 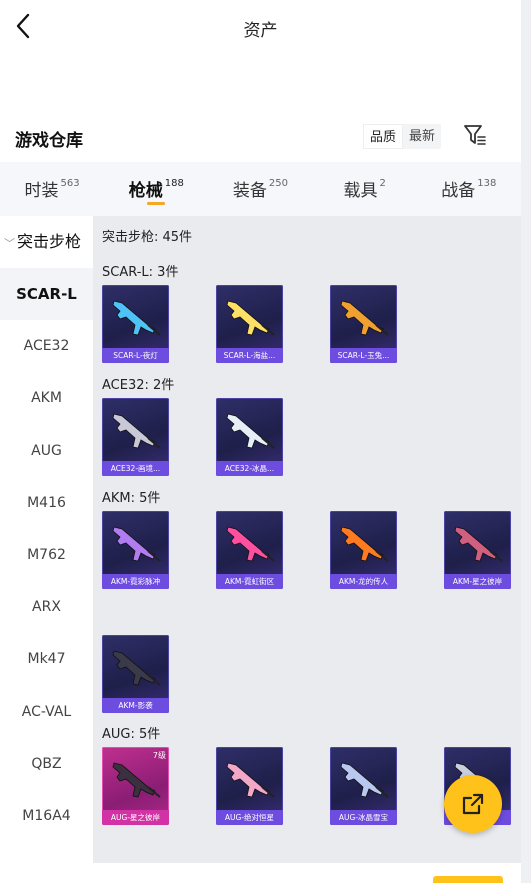 What do you see at coordinates (41, 191) in the screenshot?
I see `tab-label: 时装` at bounding box center [41, 191].